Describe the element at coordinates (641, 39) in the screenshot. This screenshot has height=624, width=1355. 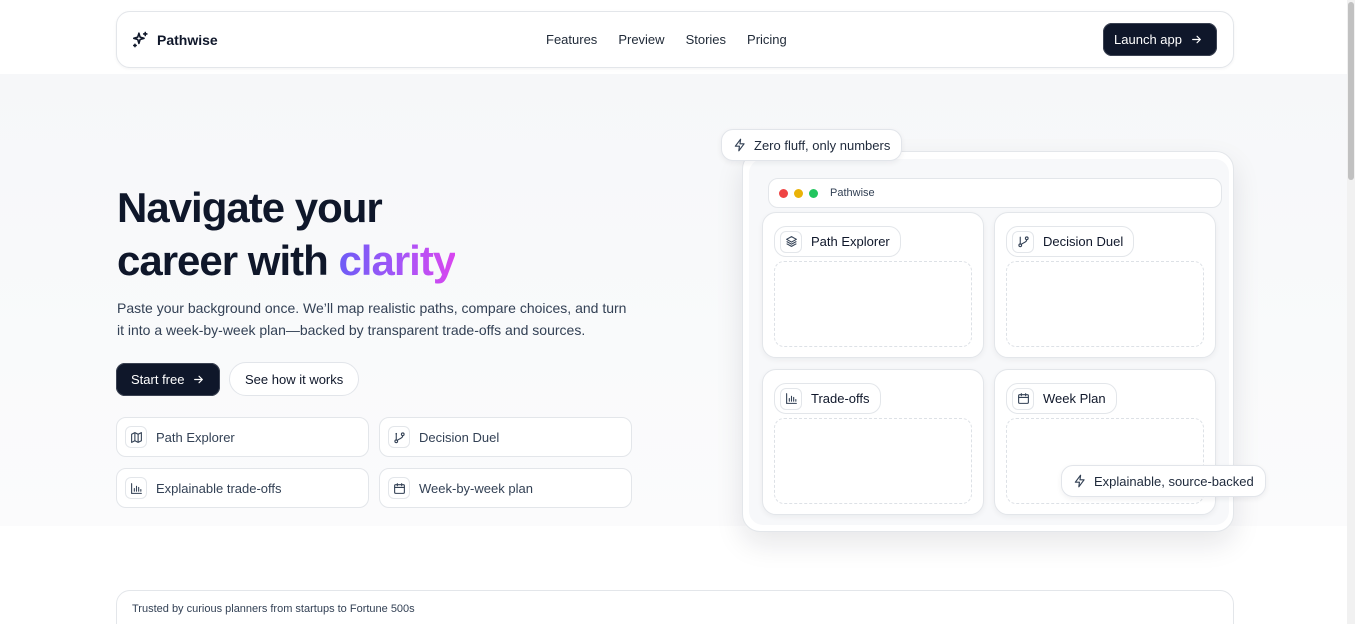
I see `nav-link-preview: Preview` at that location.